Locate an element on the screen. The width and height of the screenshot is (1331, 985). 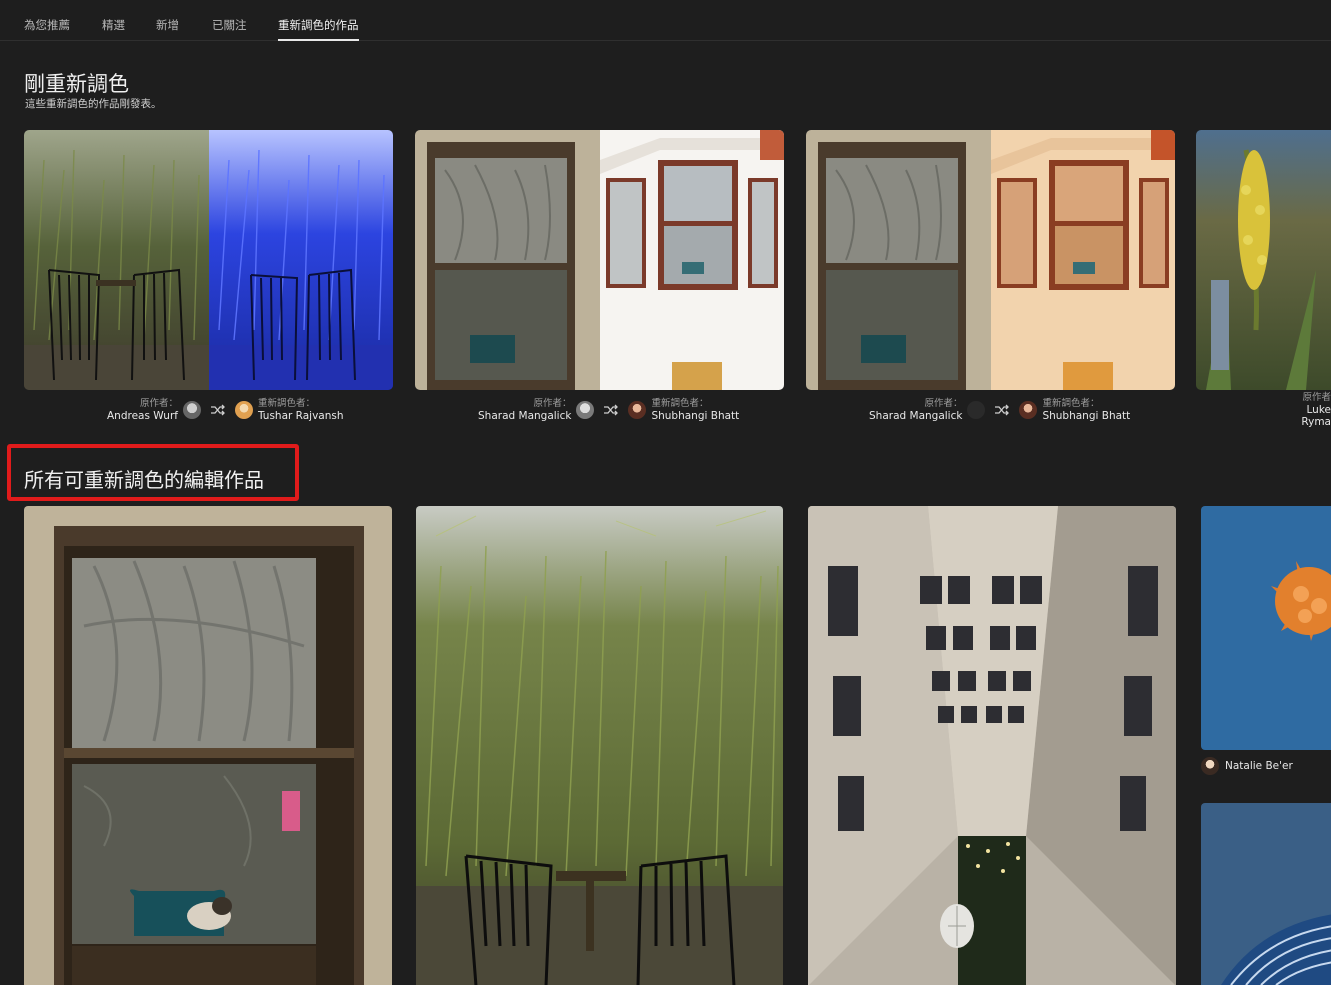
author-name: Natalie Be'er is located at coordinates (1259, 766).